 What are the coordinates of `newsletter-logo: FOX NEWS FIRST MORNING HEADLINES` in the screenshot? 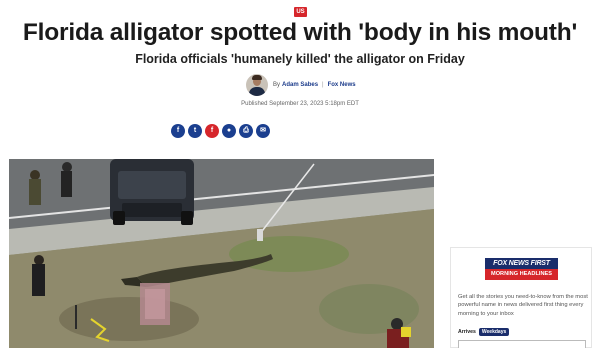 It's located at (521, 269).